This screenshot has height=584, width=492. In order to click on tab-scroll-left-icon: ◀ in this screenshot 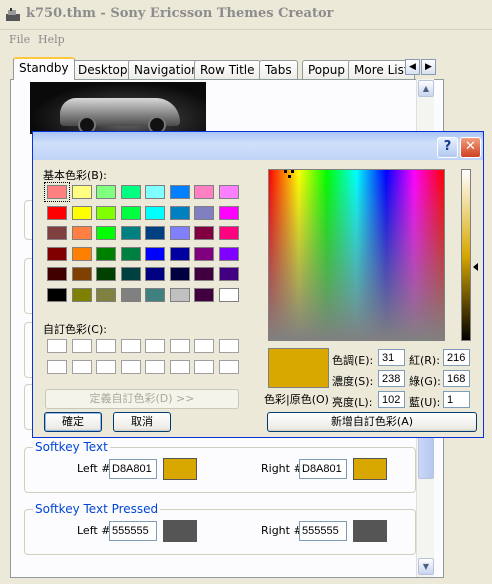, I will do `click(412, 67)`.